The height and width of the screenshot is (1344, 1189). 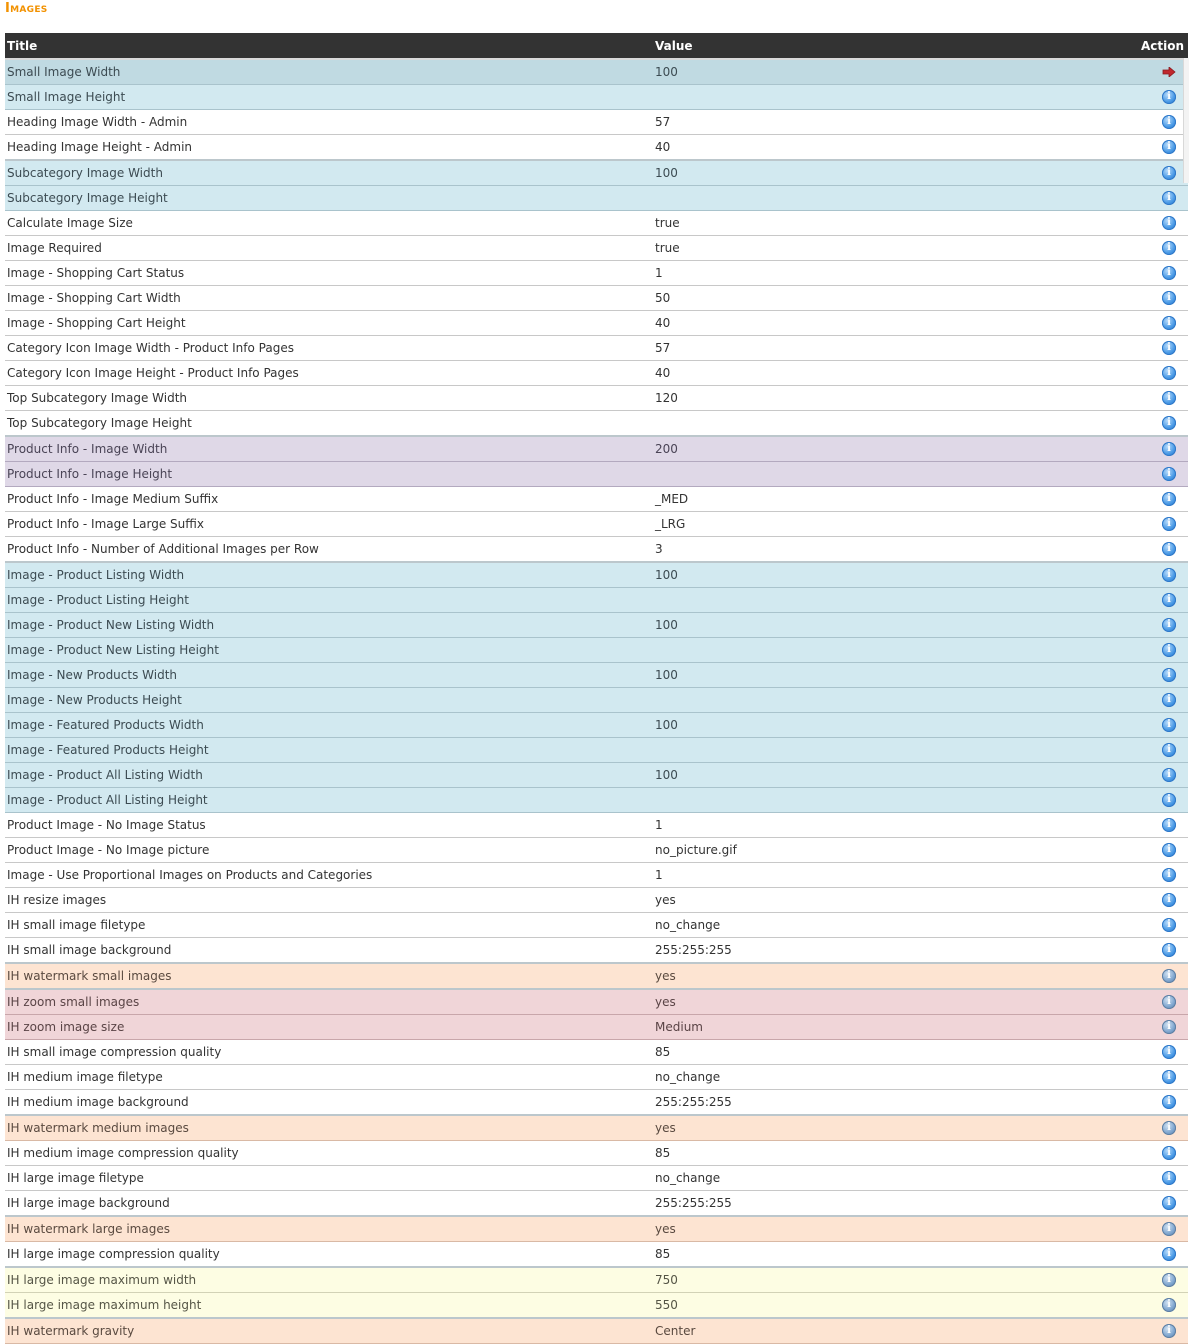 I want to click on table-row: Subcategory Image Width 100 i, so click(x=596, y=172).